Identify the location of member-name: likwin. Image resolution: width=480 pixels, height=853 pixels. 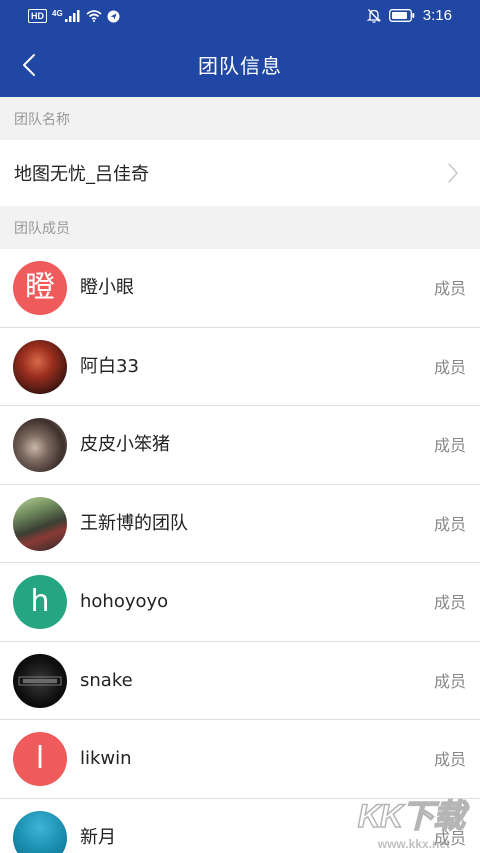
(106, 758).